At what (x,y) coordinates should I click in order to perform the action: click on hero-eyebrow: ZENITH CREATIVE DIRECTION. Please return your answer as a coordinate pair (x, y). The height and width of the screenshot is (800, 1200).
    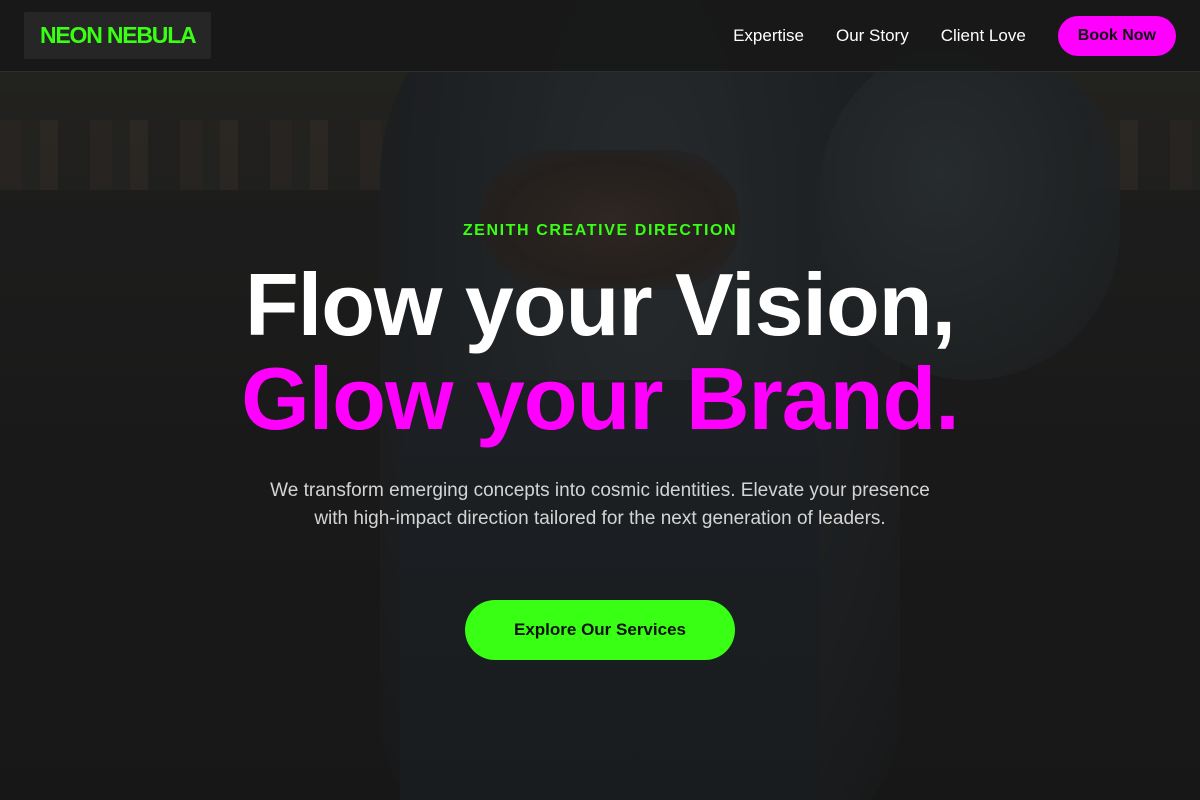
    Looking at the image, I should click on (600, 230).